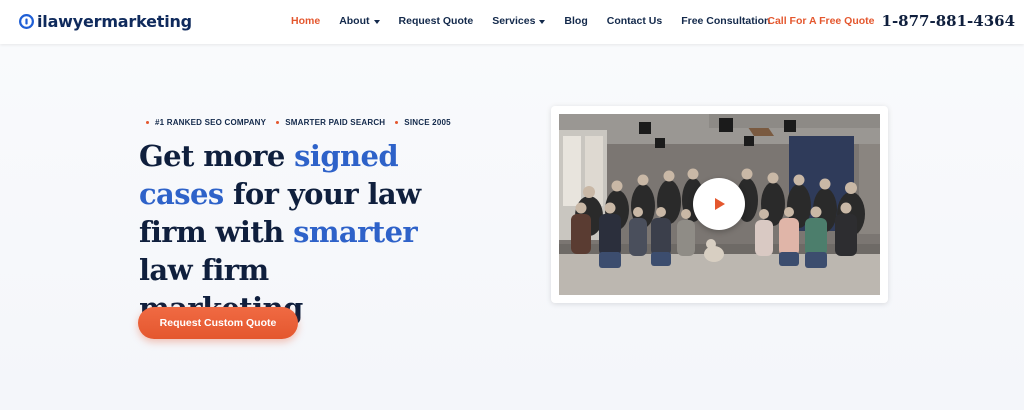 The width and height of the screenshot is (1024, 410). I want to click on hero-tag: SMARTER PAID SEARCH, so click(330, 122).